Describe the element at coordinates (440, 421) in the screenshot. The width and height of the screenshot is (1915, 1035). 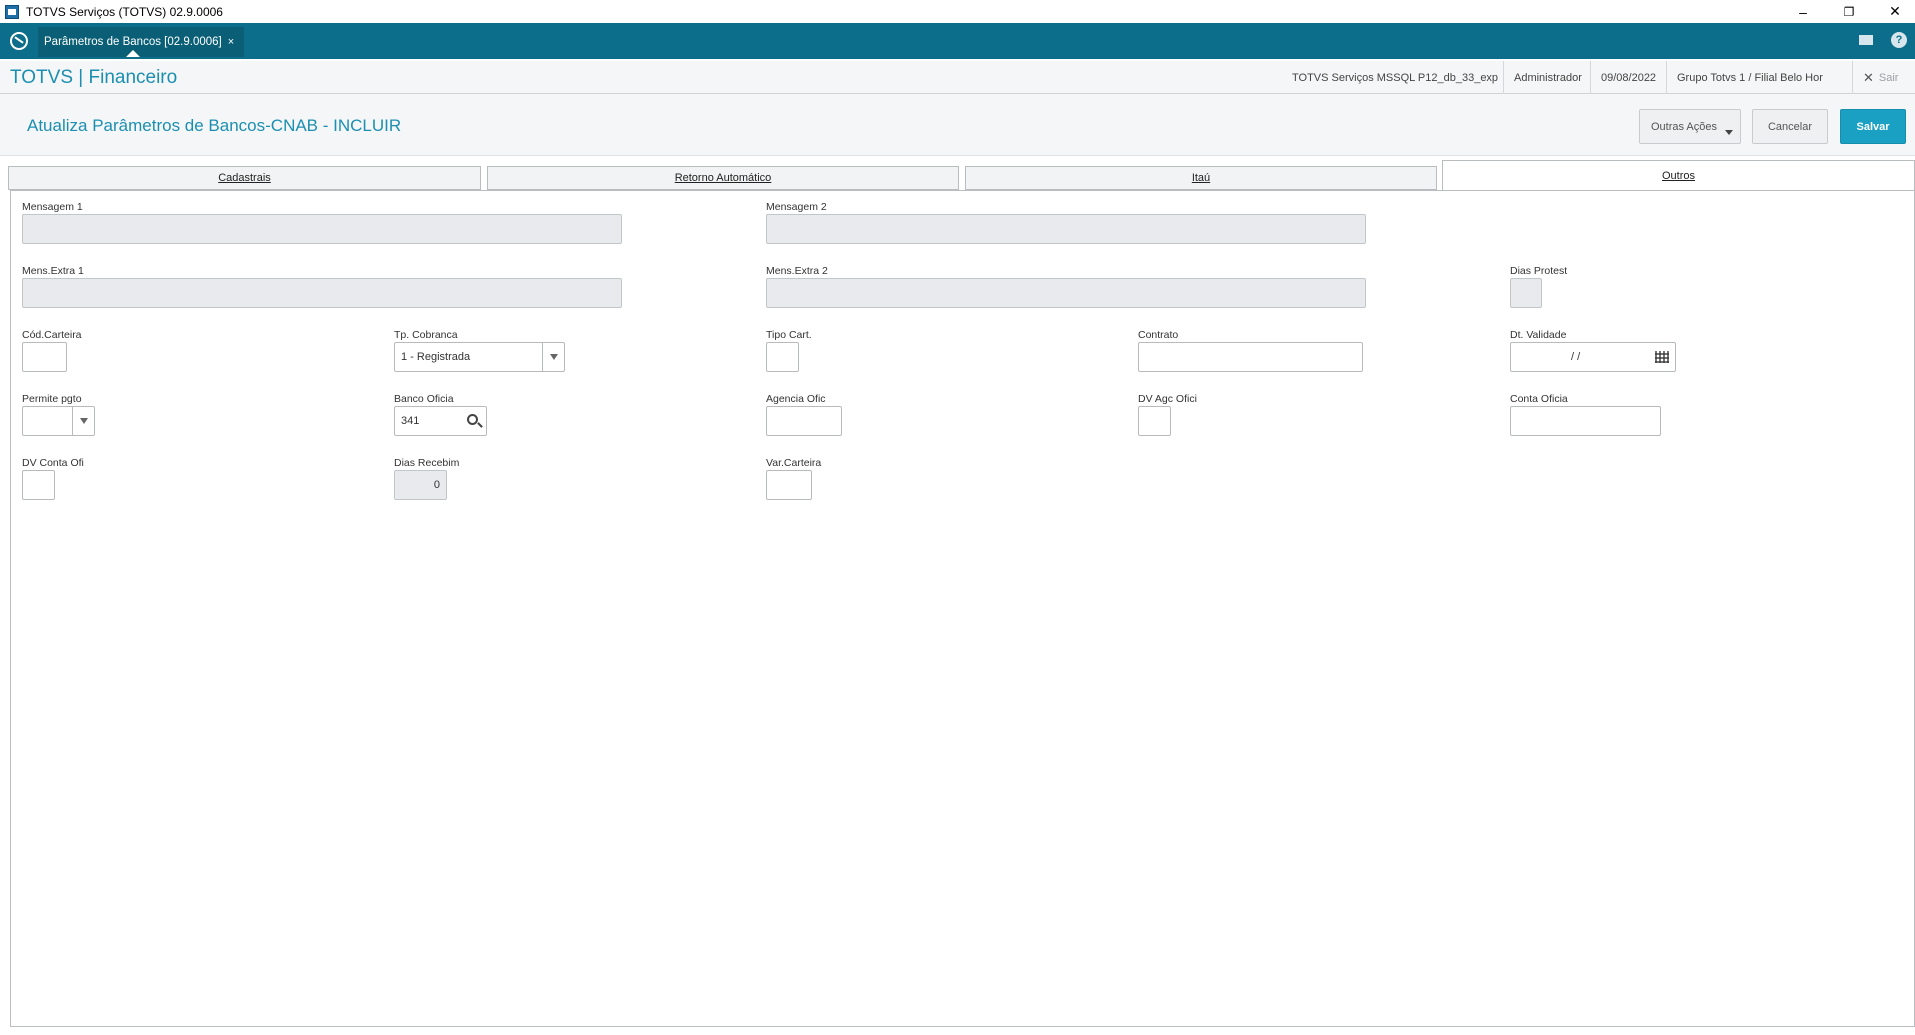
I see `banco-oficia-input: 341` at that location.